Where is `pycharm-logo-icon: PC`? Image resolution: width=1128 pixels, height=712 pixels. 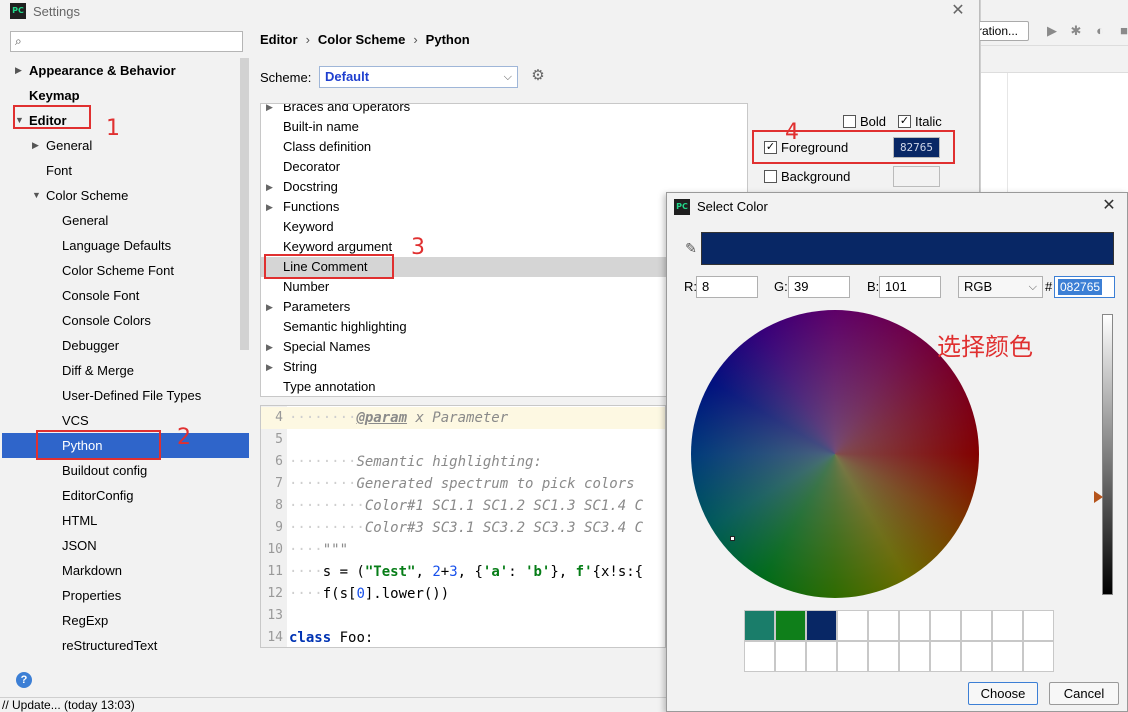 pycharm-logo-icon: PC is located at coordinates (18, 11).